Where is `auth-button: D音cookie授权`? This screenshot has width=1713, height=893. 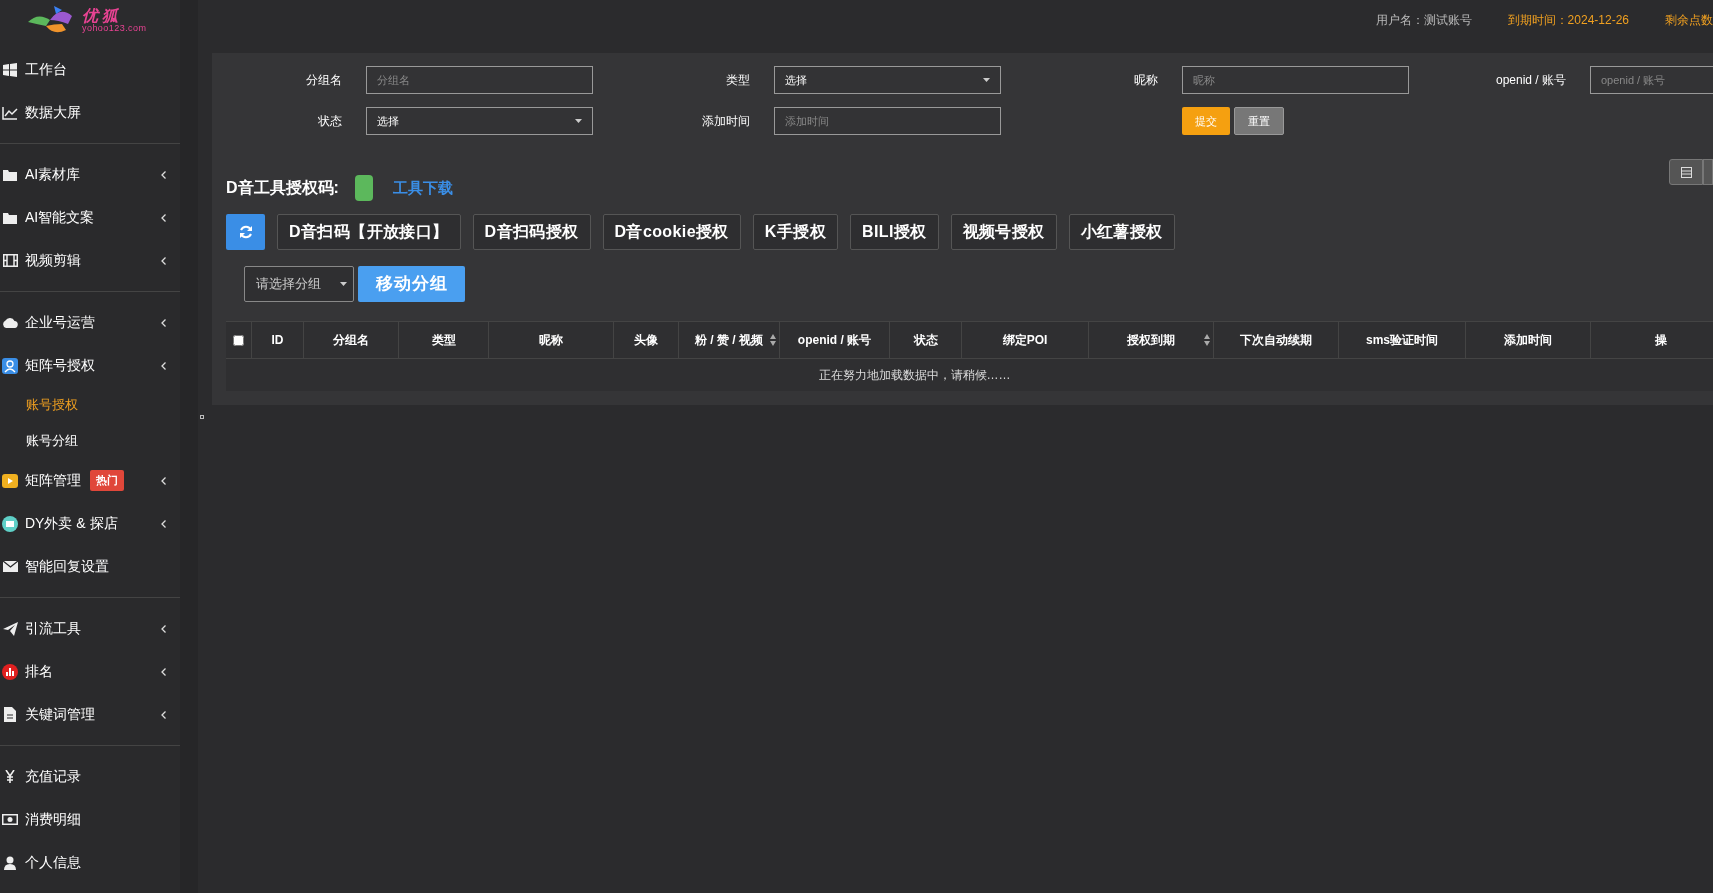
auth-button: D音cookie授权 is located at coordinates (671, 232).